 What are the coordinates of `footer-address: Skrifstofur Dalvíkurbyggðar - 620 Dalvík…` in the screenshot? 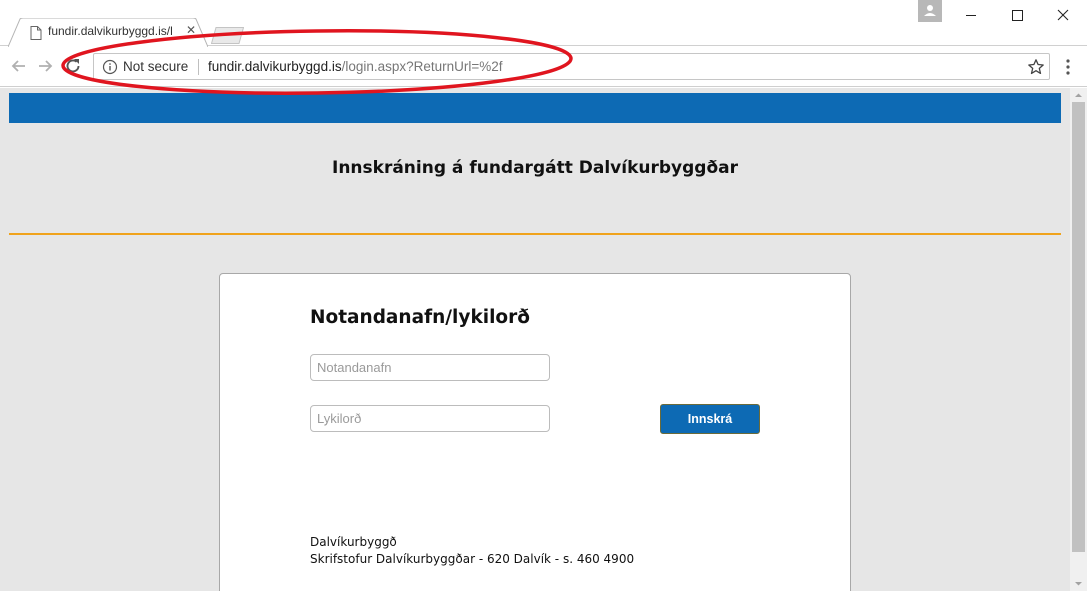 It's located at (472, 559).